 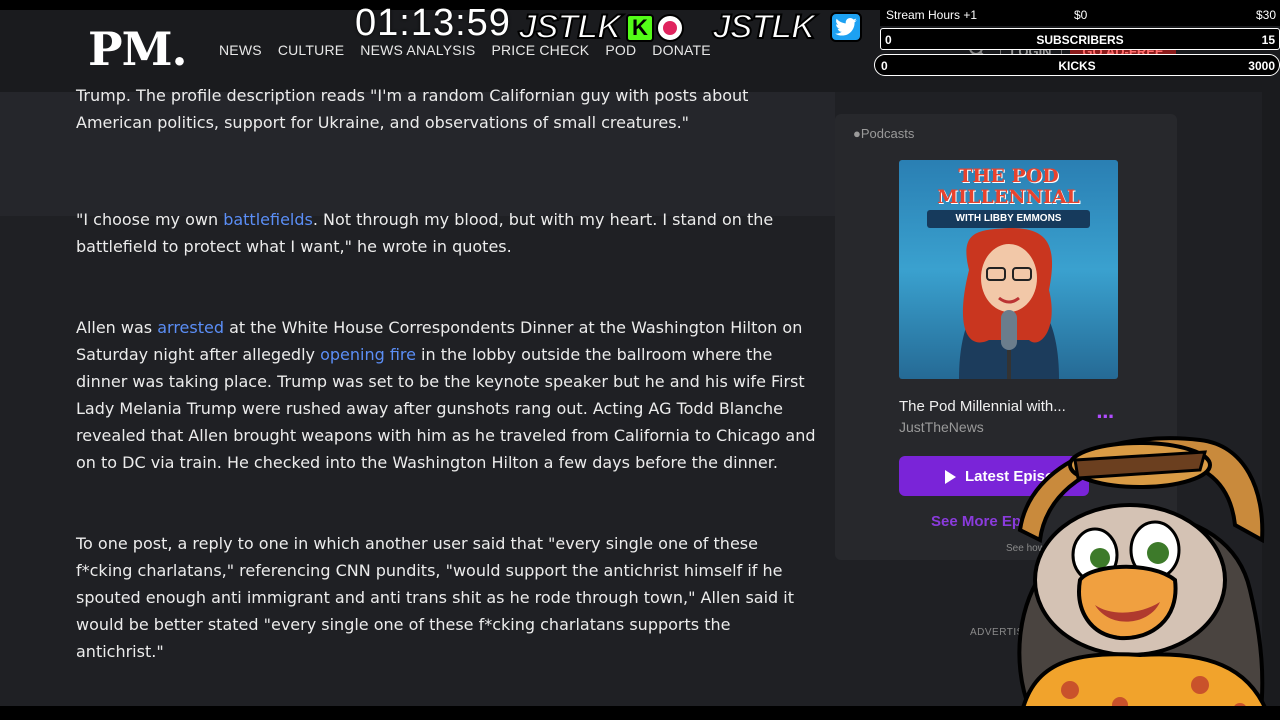 What do you see at coordinates (570, 27) in the screenshot?
I see `jstlk-logo-left: JSTLK` at bounding box center [570, 27].